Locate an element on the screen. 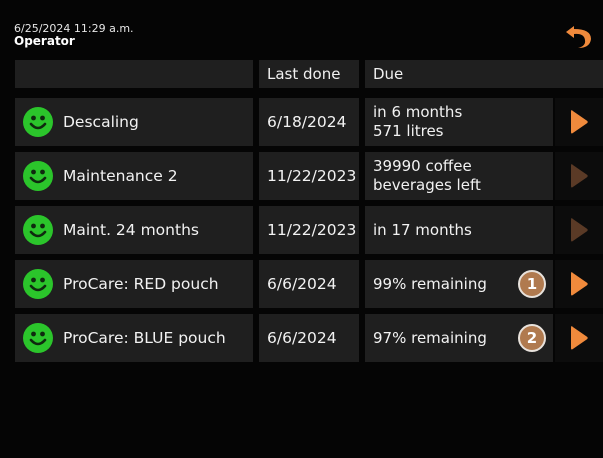 Image resolution: width=603 pixels, height=458 pixels. task-name: Maint. 24 months is located at coordinates (131, 230).